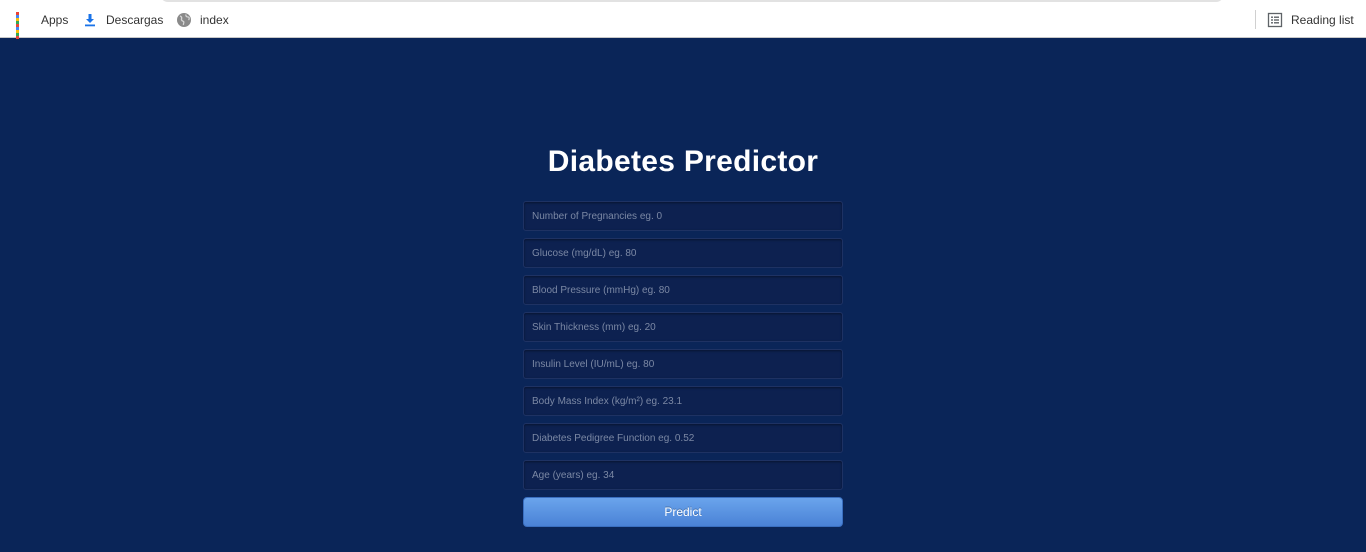 The width and height of the screenshot is (1366, 552). What do you see at coordinates (683, 512) in the screenshot?
I see `predict-button: Predict` at bounding box center [683, 512].